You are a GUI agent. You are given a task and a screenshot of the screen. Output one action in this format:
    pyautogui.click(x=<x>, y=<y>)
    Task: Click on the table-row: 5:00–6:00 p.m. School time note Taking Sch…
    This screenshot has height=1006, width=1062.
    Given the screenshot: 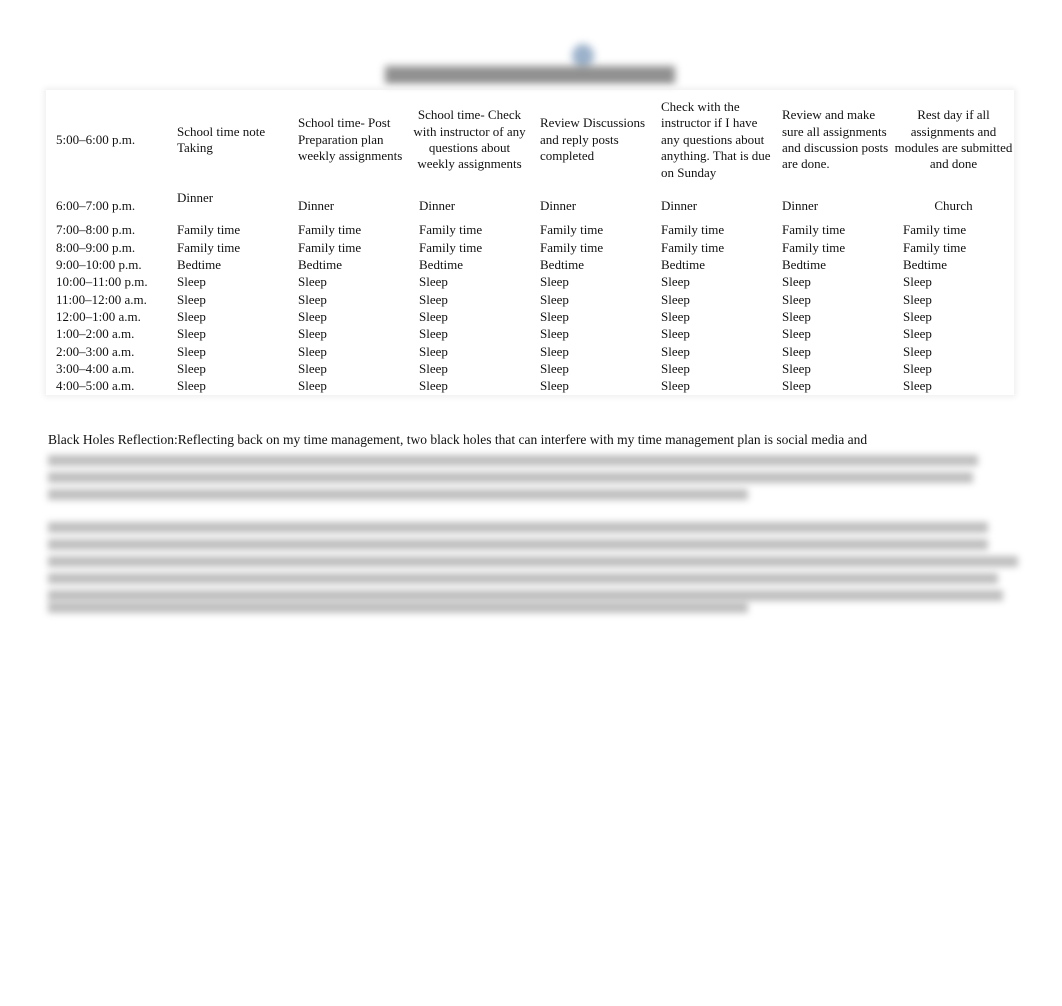 What is the action you would take?
    pyautogui.click(x=530, y=140)
    